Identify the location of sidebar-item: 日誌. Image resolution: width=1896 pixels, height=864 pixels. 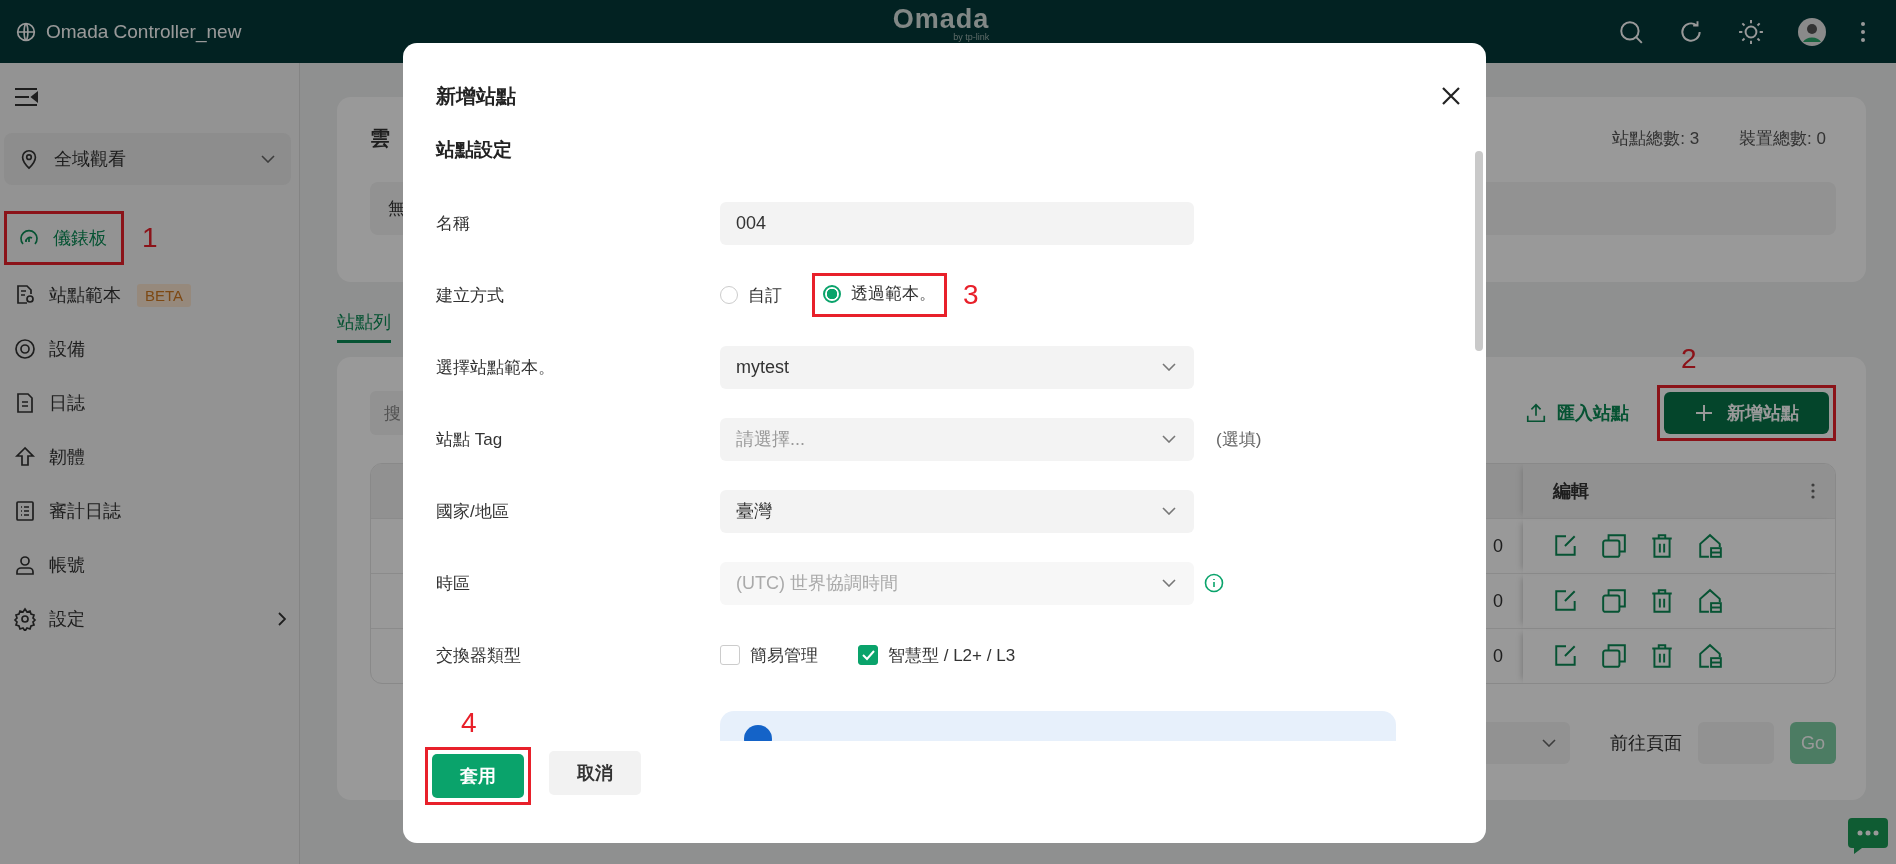
(146, 403).